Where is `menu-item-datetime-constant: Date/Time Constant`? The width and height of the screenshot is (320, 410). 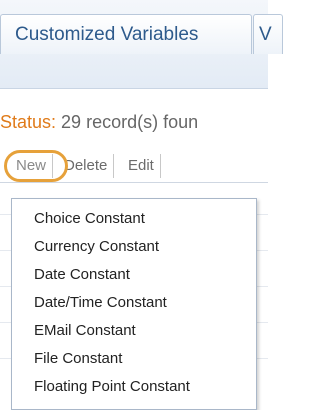 menu-item-datetime-constant: Date/Time Constant is located at coordinates (134, 303).